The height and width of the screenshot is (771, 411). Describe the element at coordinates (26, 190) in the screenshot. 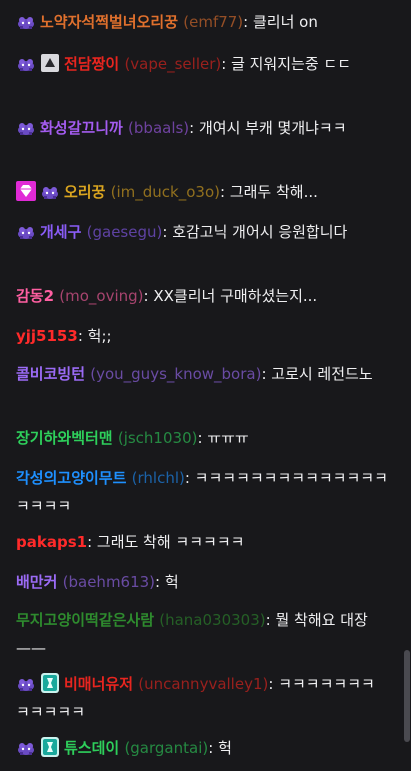

I see `pink-diamond-icon` at that location.